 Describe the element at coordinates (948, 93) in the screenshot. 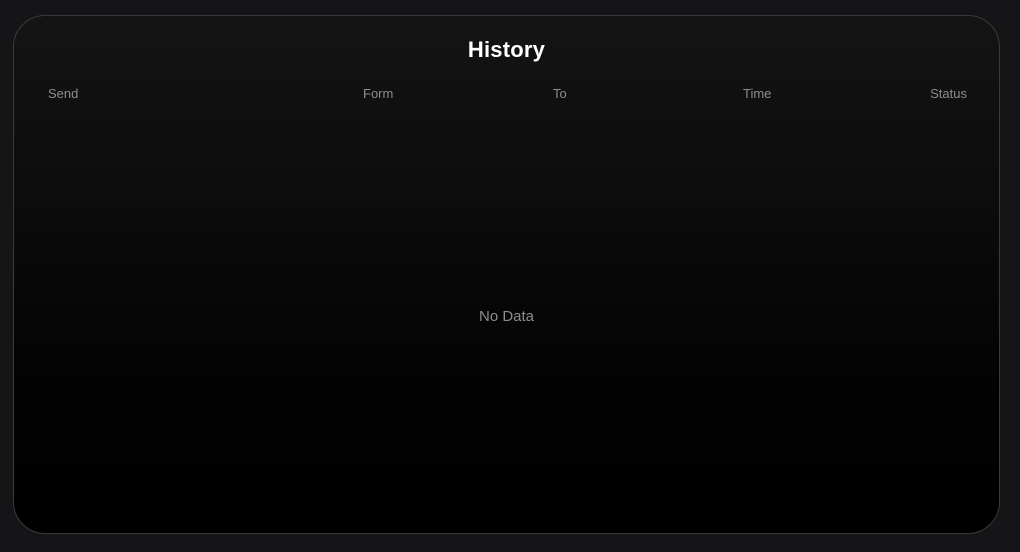

I see `column-header-status: Status` at that location.